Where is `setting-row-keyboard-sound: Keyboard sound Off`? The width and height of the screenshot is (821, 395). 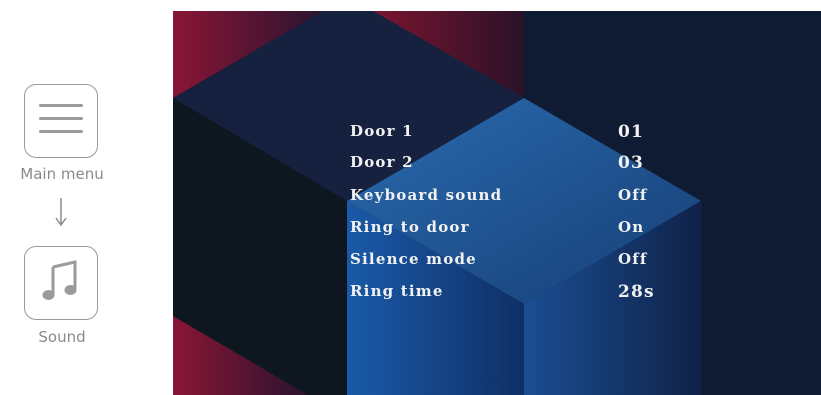 setting-row-keyboard-sound: Keyboard sound Off is located at coordinates (520, 199).